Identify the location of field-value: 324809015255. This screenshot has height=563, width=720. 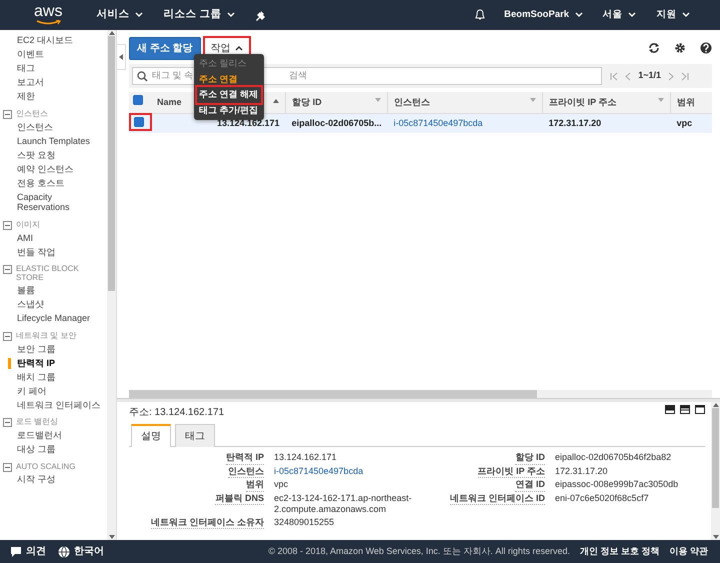
(305, 522).